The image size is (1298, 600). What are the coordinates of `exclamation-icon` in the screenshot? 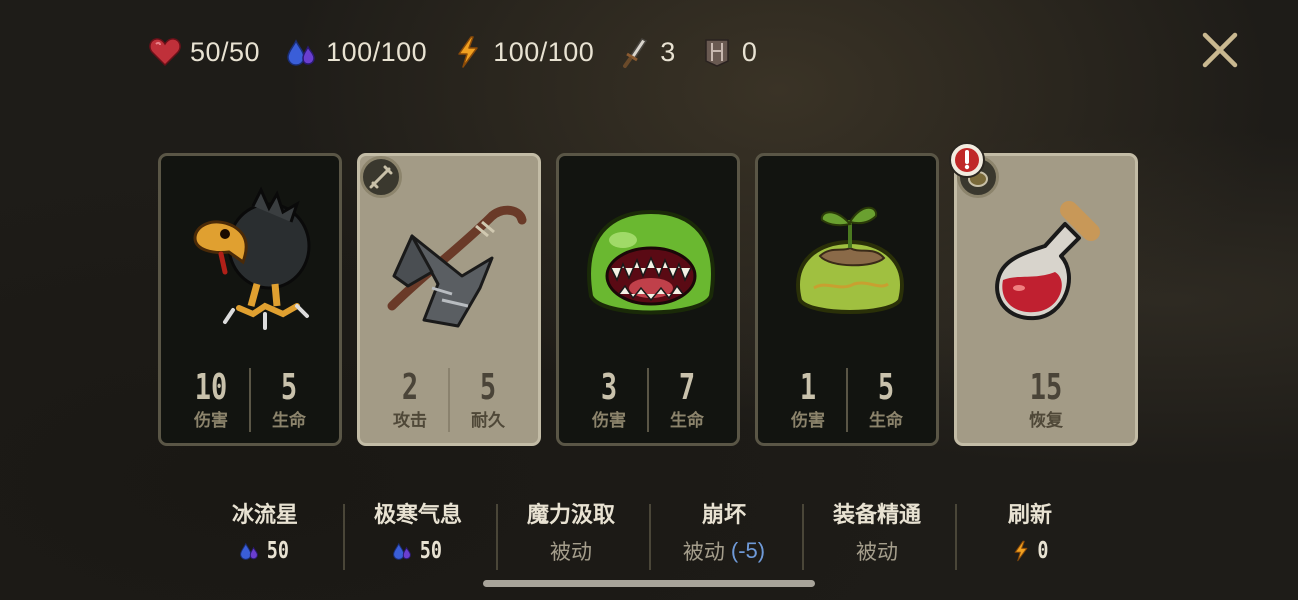 It's located at (967, 160).